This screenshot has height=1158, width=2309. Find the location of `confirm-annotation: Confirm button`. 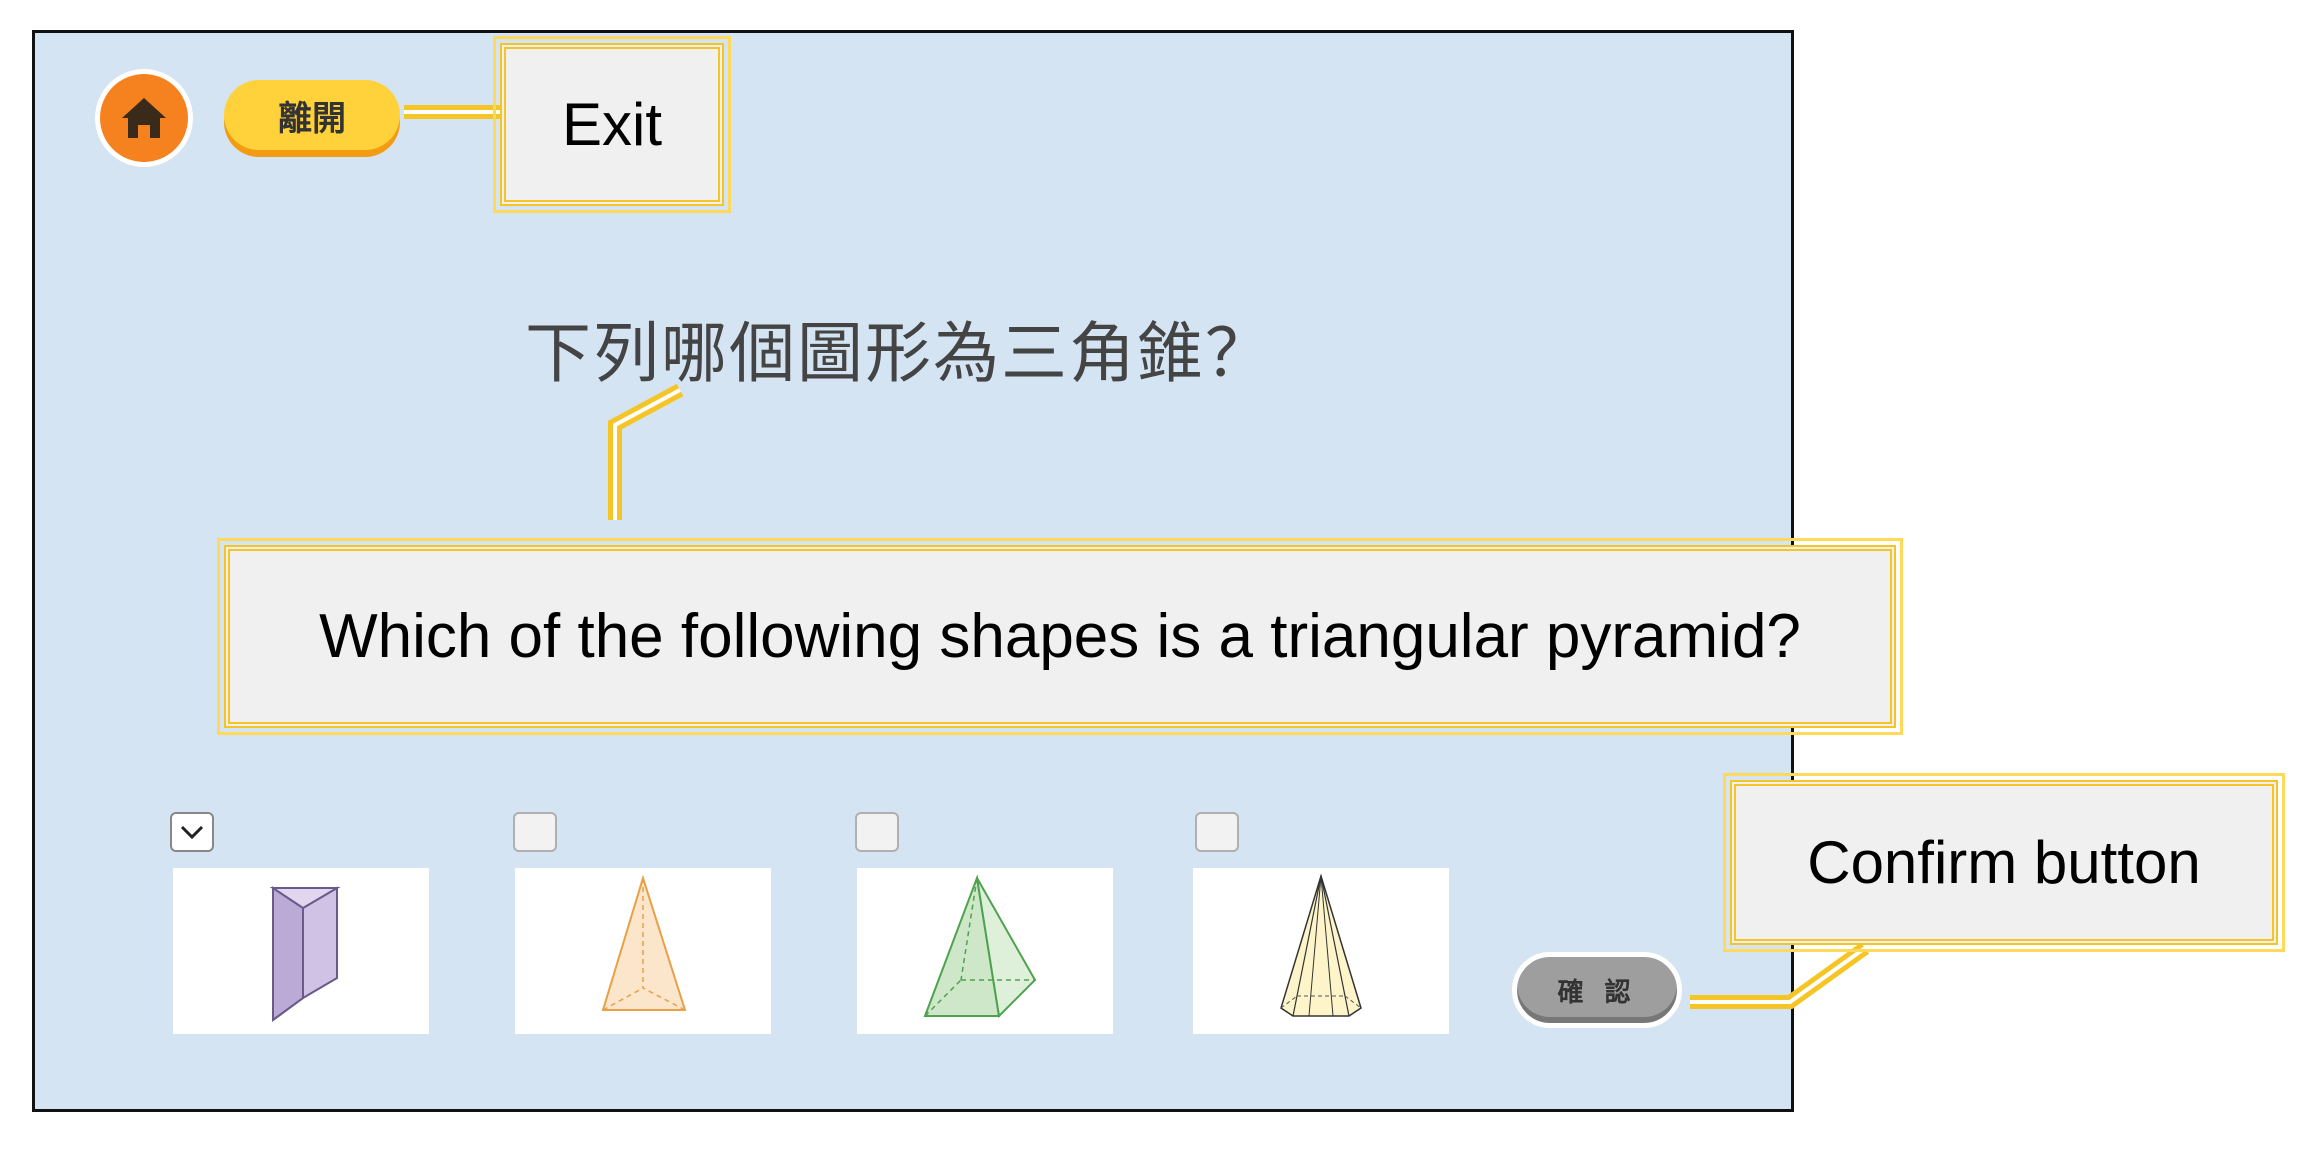

confirm-annotation: Confirm button is located at coordinates (2004, 862).